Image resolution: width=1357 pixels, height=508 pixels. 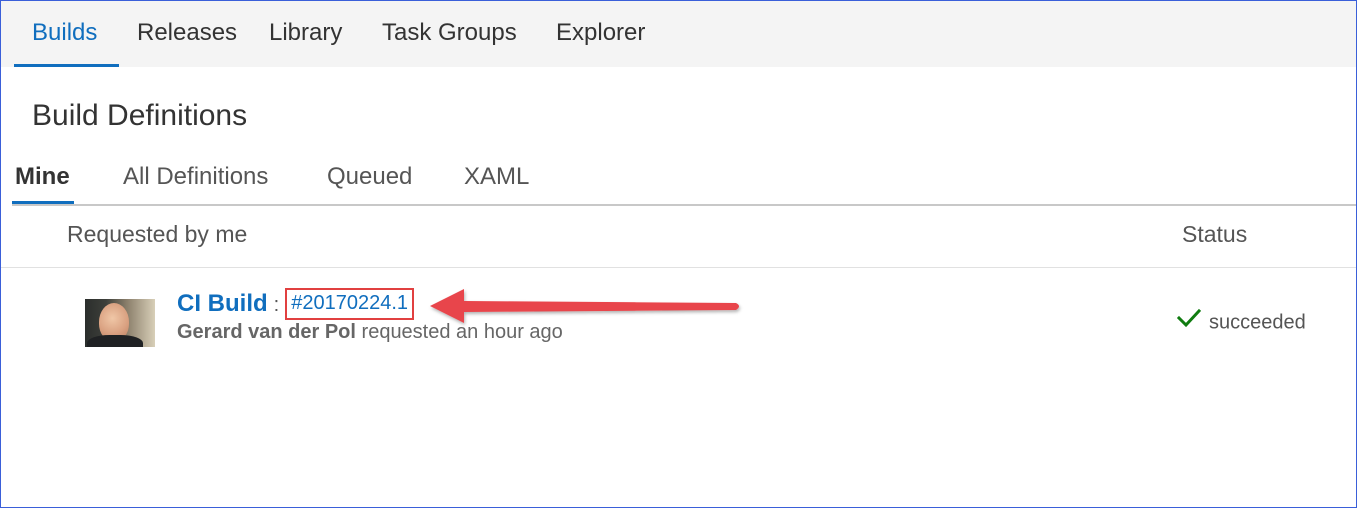 I want to click on tab-releases: Releases, so click(x=187, y=33).